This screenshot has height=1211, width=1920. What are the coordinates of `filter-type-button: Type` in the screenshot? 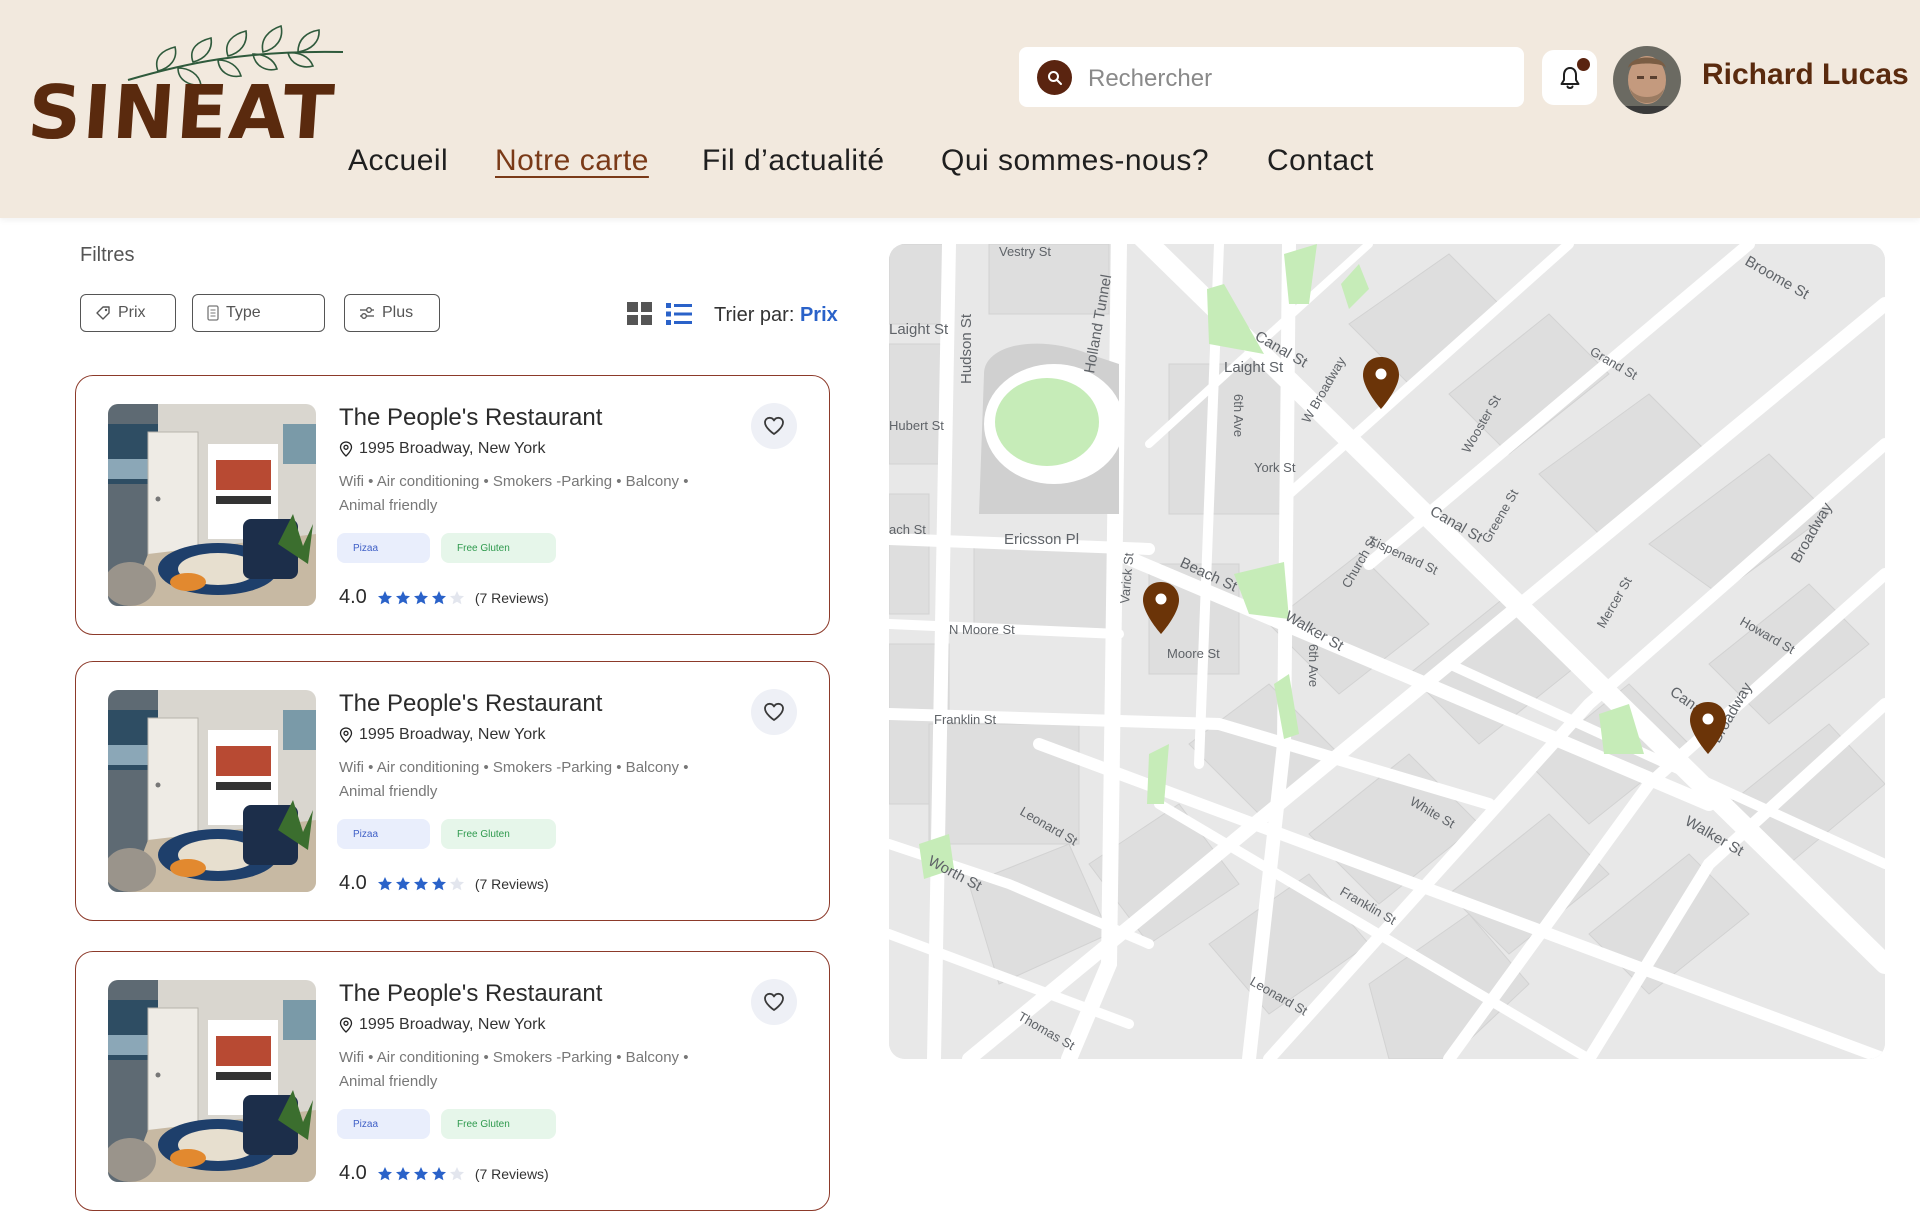 It's located at (258, 313).